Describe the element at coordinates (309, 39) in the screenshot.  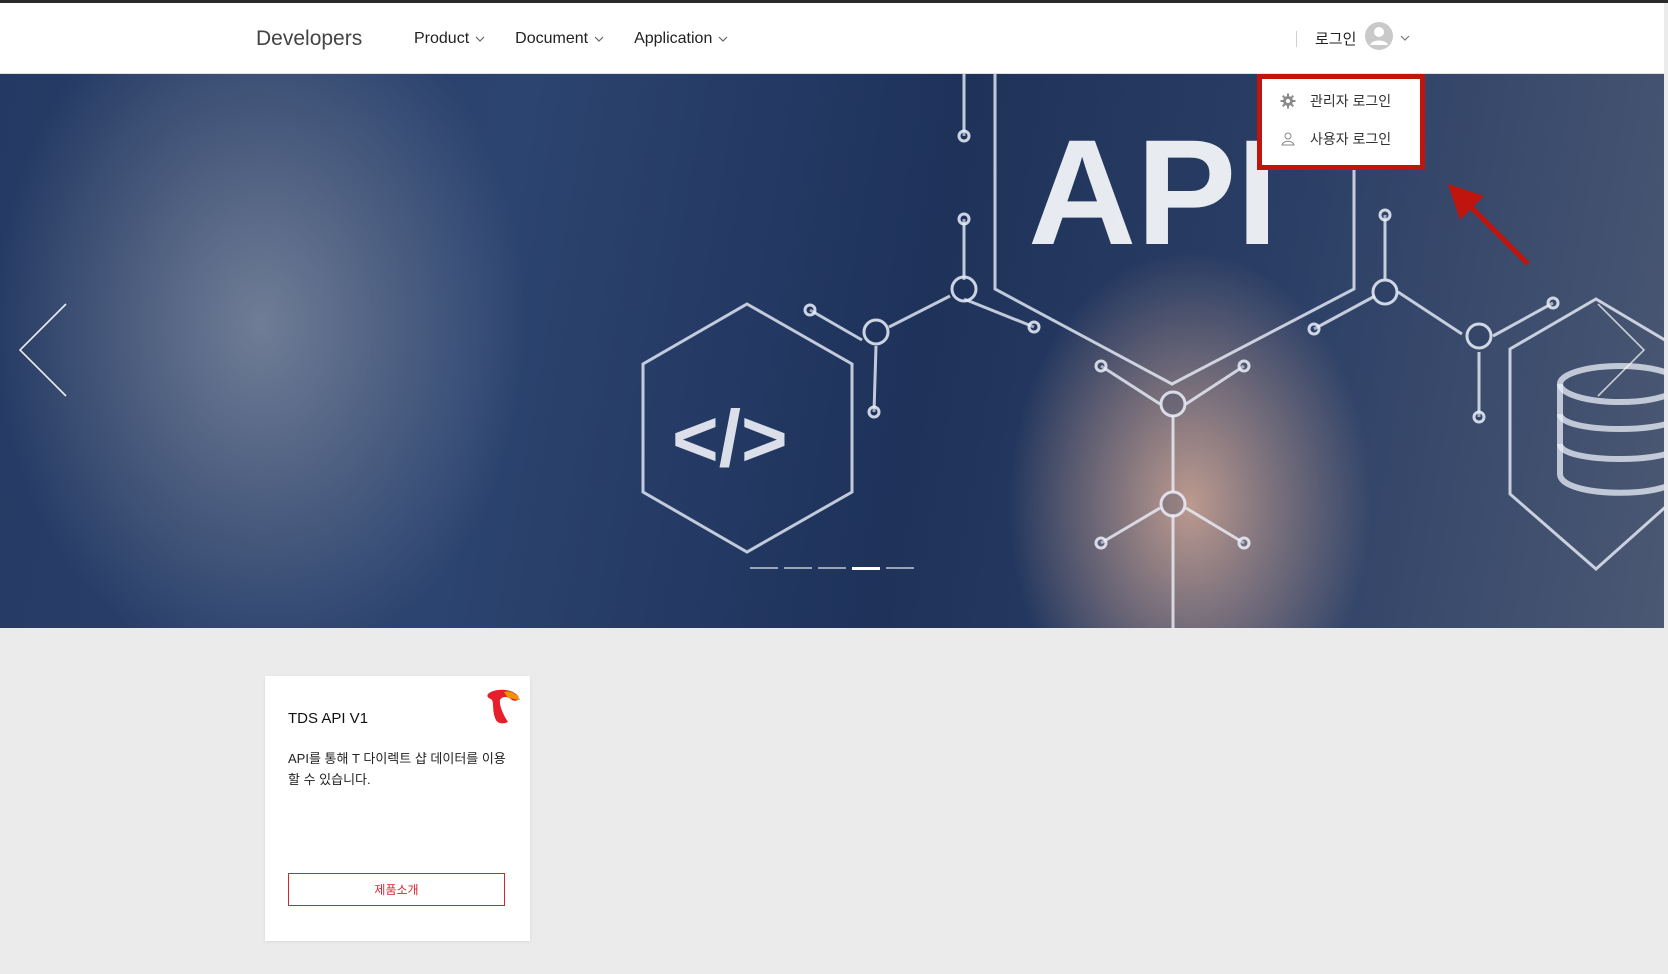
I see `brand-logo-text: Developers` at that location.